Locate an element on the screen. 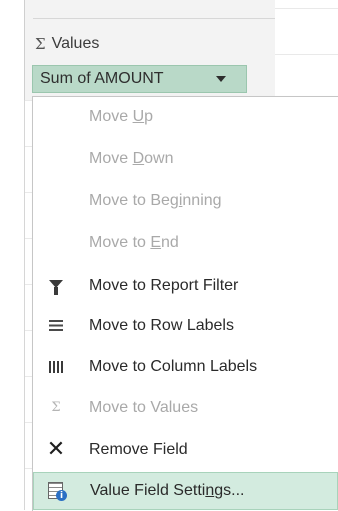 The height and width of the screenshot is (511, 338). filter-funnel-icon is located at coordinates (56, 286).